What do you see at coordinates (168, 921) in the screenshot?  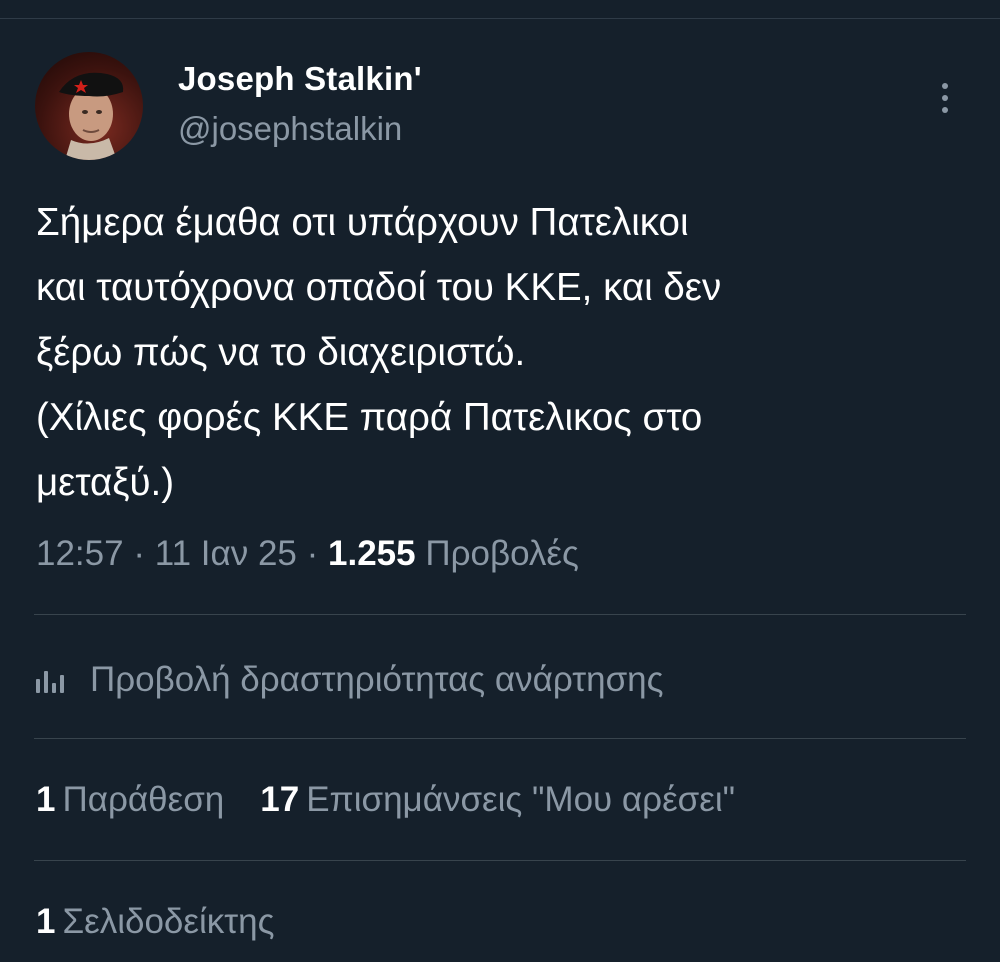 I see `bookmarks-label: Σελιδοδείκτης` at bounding box center [168, 921].